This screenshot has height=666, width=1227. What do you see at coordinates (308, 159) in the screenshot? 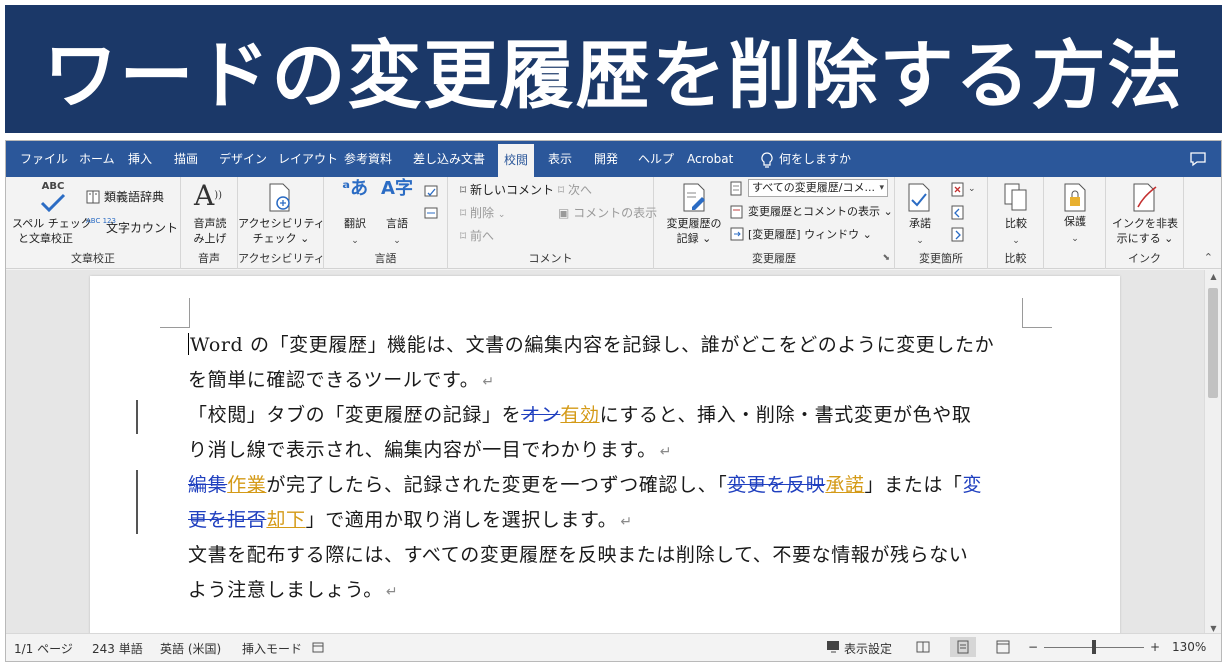
I see `tab-layout: レイアウト` at bounding box center [308, 159].